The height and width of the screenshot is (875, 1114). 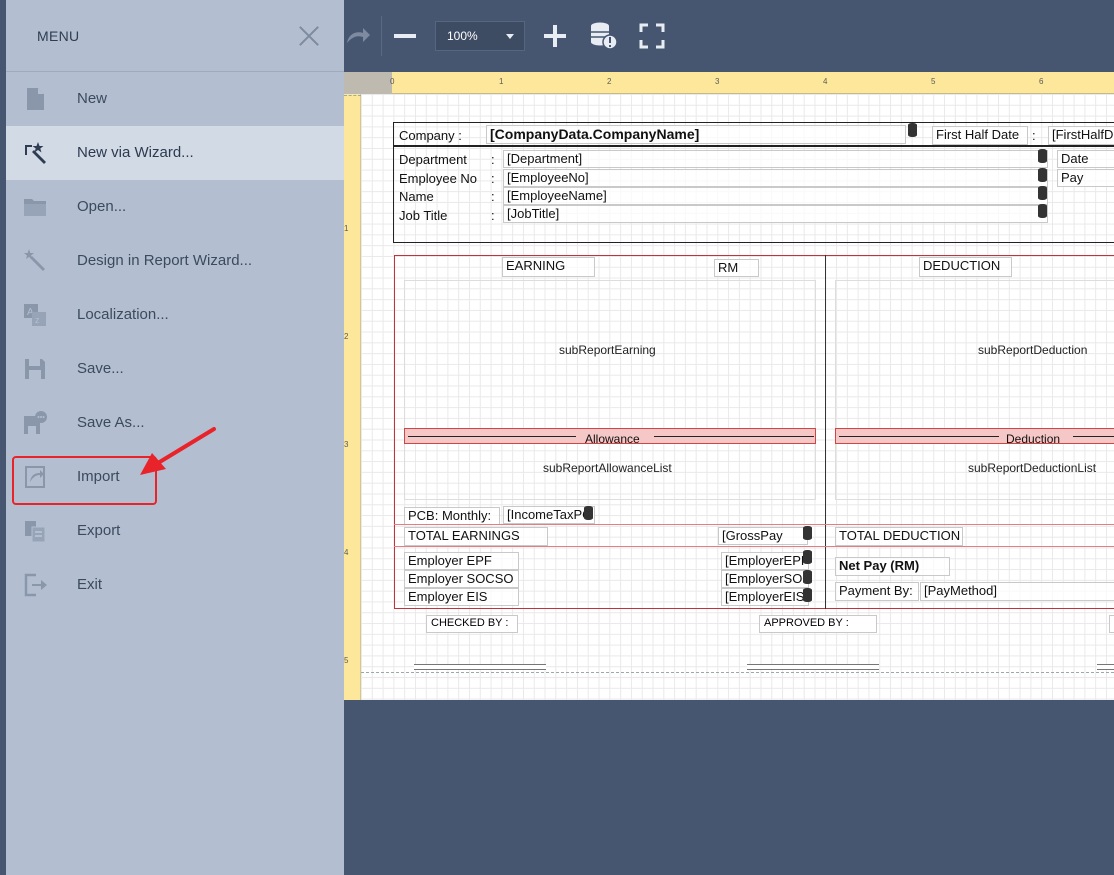 I want to click on close-icon, so click(x=309, y=35).